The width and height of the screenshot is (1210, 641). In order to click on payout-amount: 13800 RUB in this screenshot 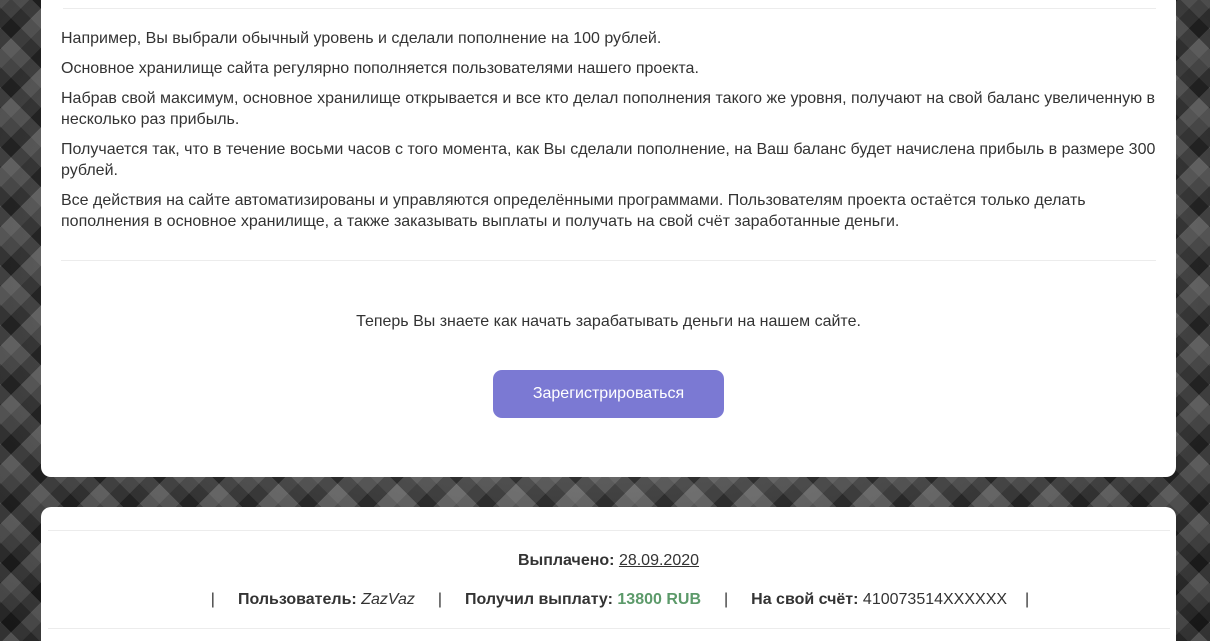, I will do `click(659, 599)`.